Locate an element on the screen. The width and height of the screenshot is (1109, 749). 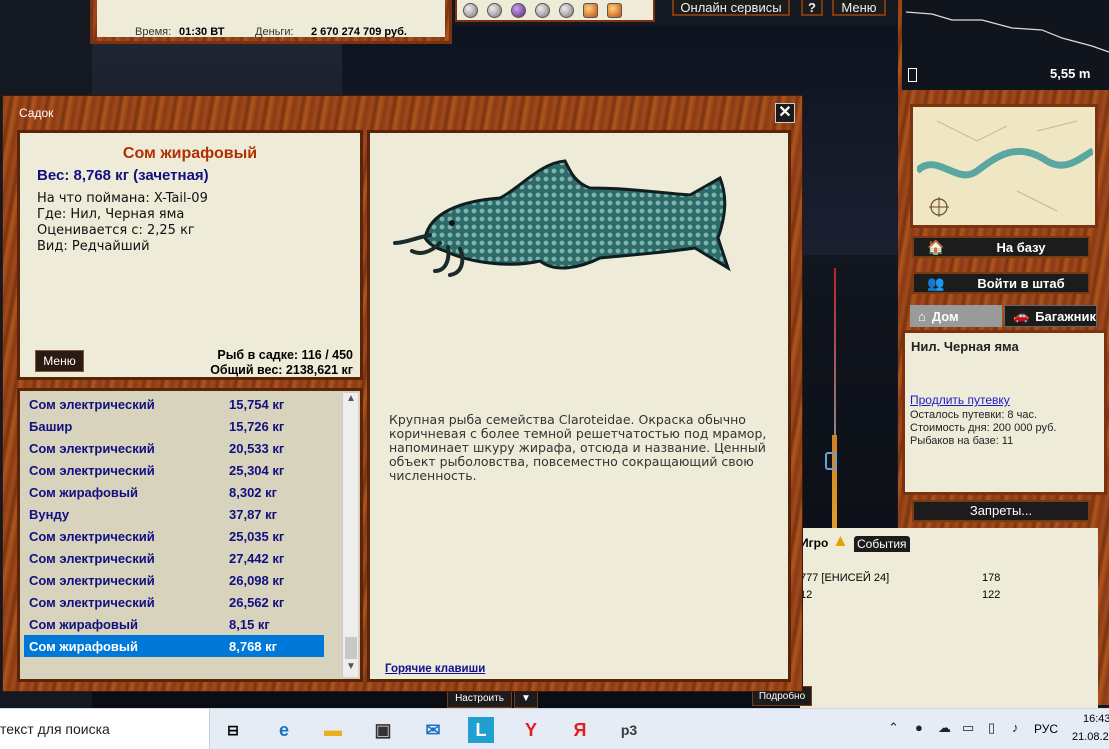
store-icon: ▣ is located at coordinates (383, 730).